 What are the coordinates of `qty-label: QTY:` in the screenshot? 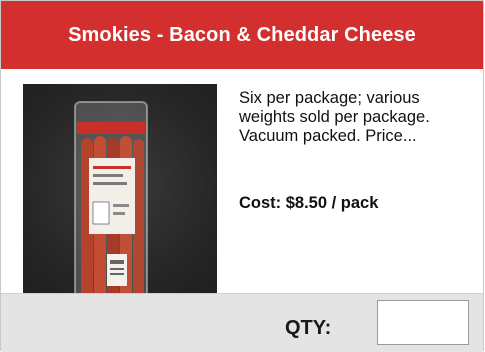 It's located at (308, 328).